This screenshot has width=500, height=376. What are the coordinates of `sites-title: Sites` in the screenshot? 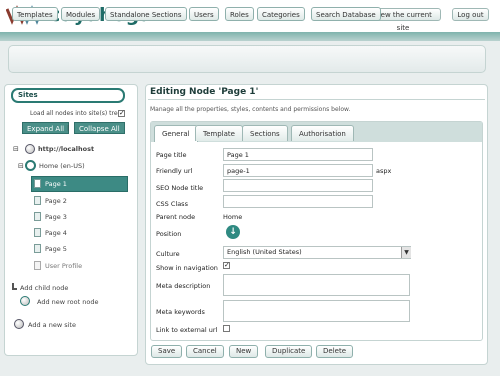 It's located at (68, 95).